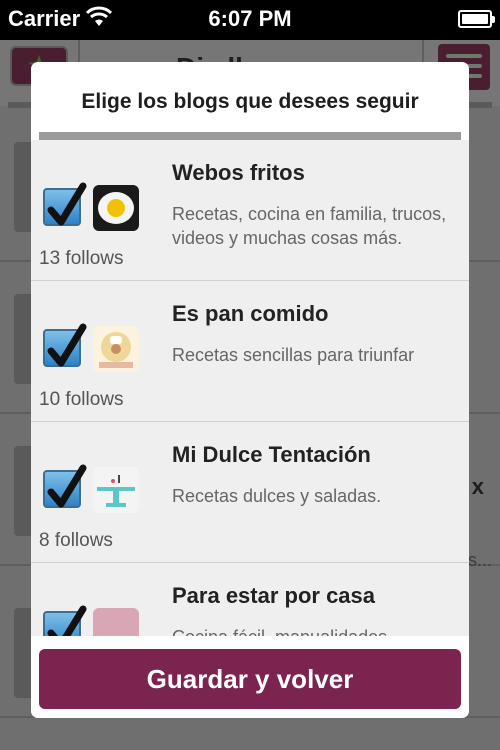 This screenshot has width=500, height=750. Describe the element at coordinates (250, 679) in the screenshot. I see `save-and-return-button: Guardar y volver` at that location.